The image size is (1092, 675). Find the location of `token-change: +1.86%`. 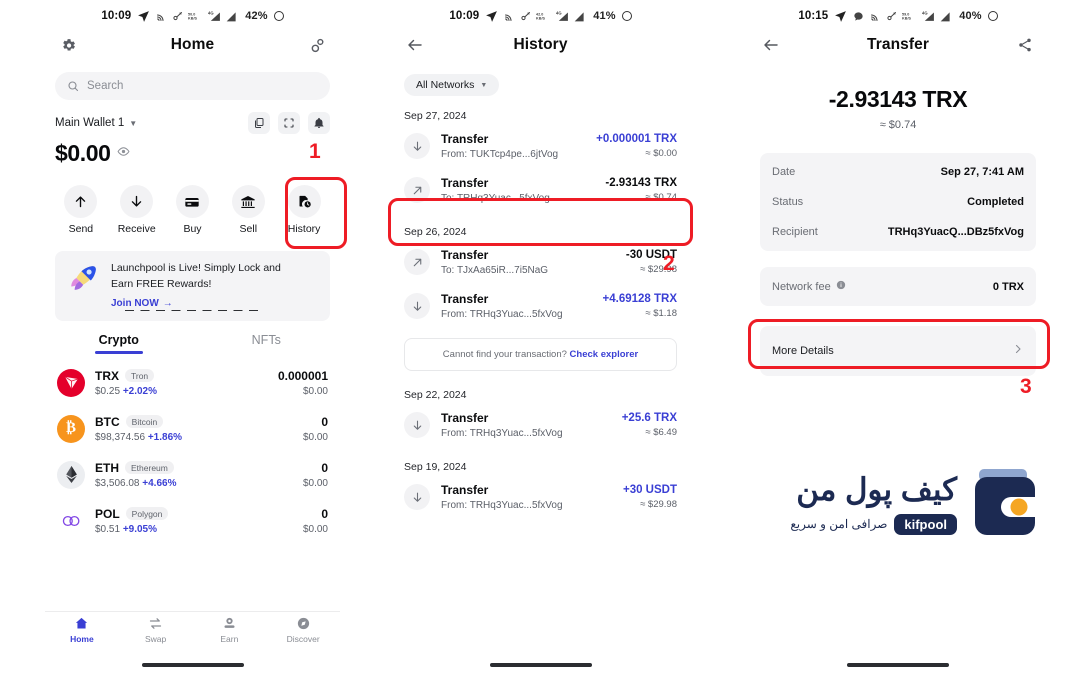

token-change: +1.86% is located at coordinates (165, 437).